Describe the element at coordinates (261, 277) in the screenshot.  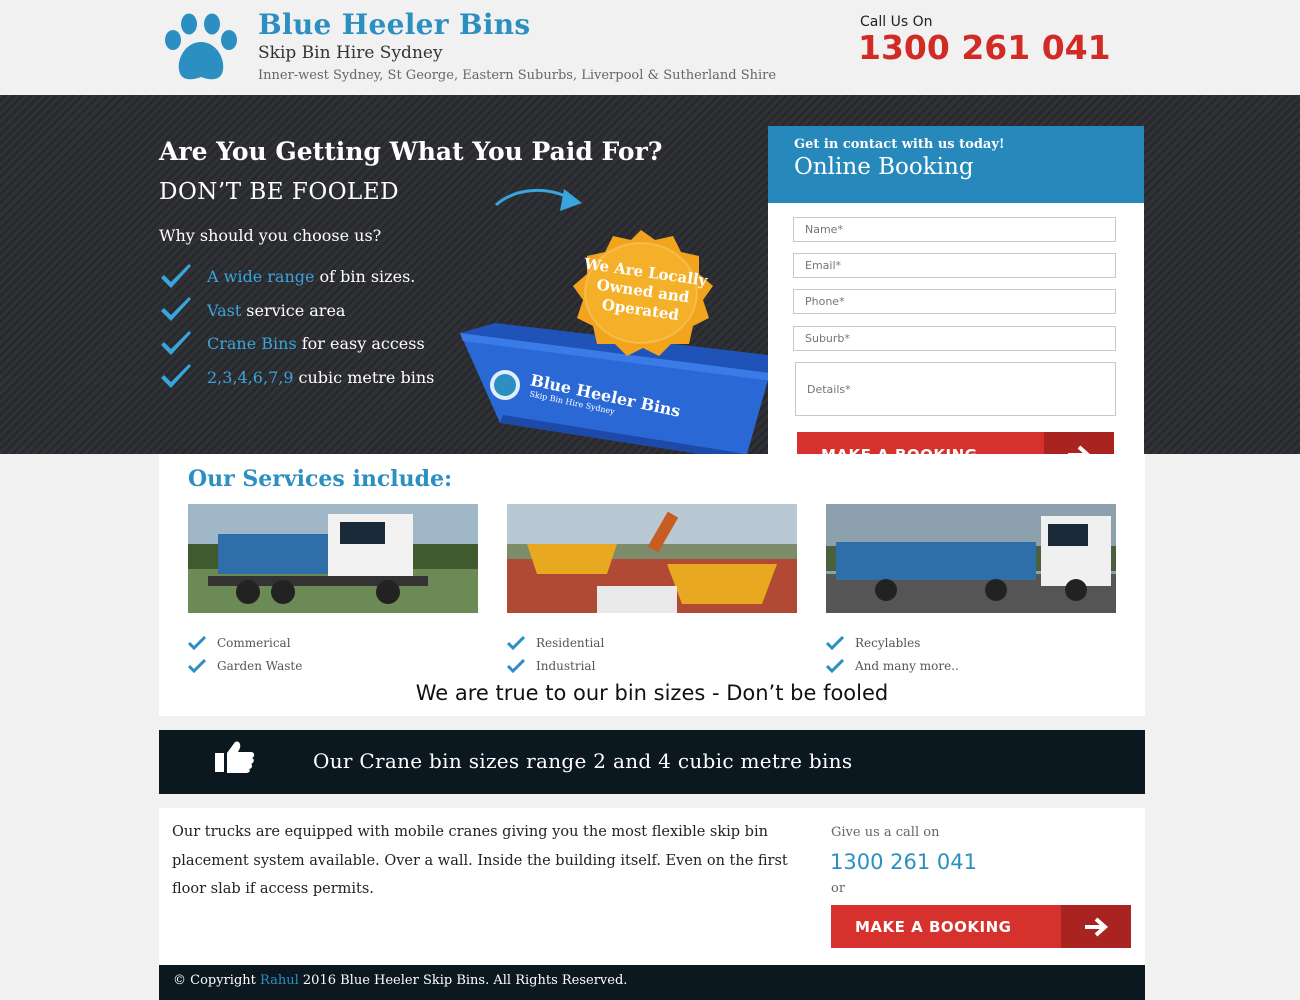
I see `feature-highlight: A wide range` at that location.